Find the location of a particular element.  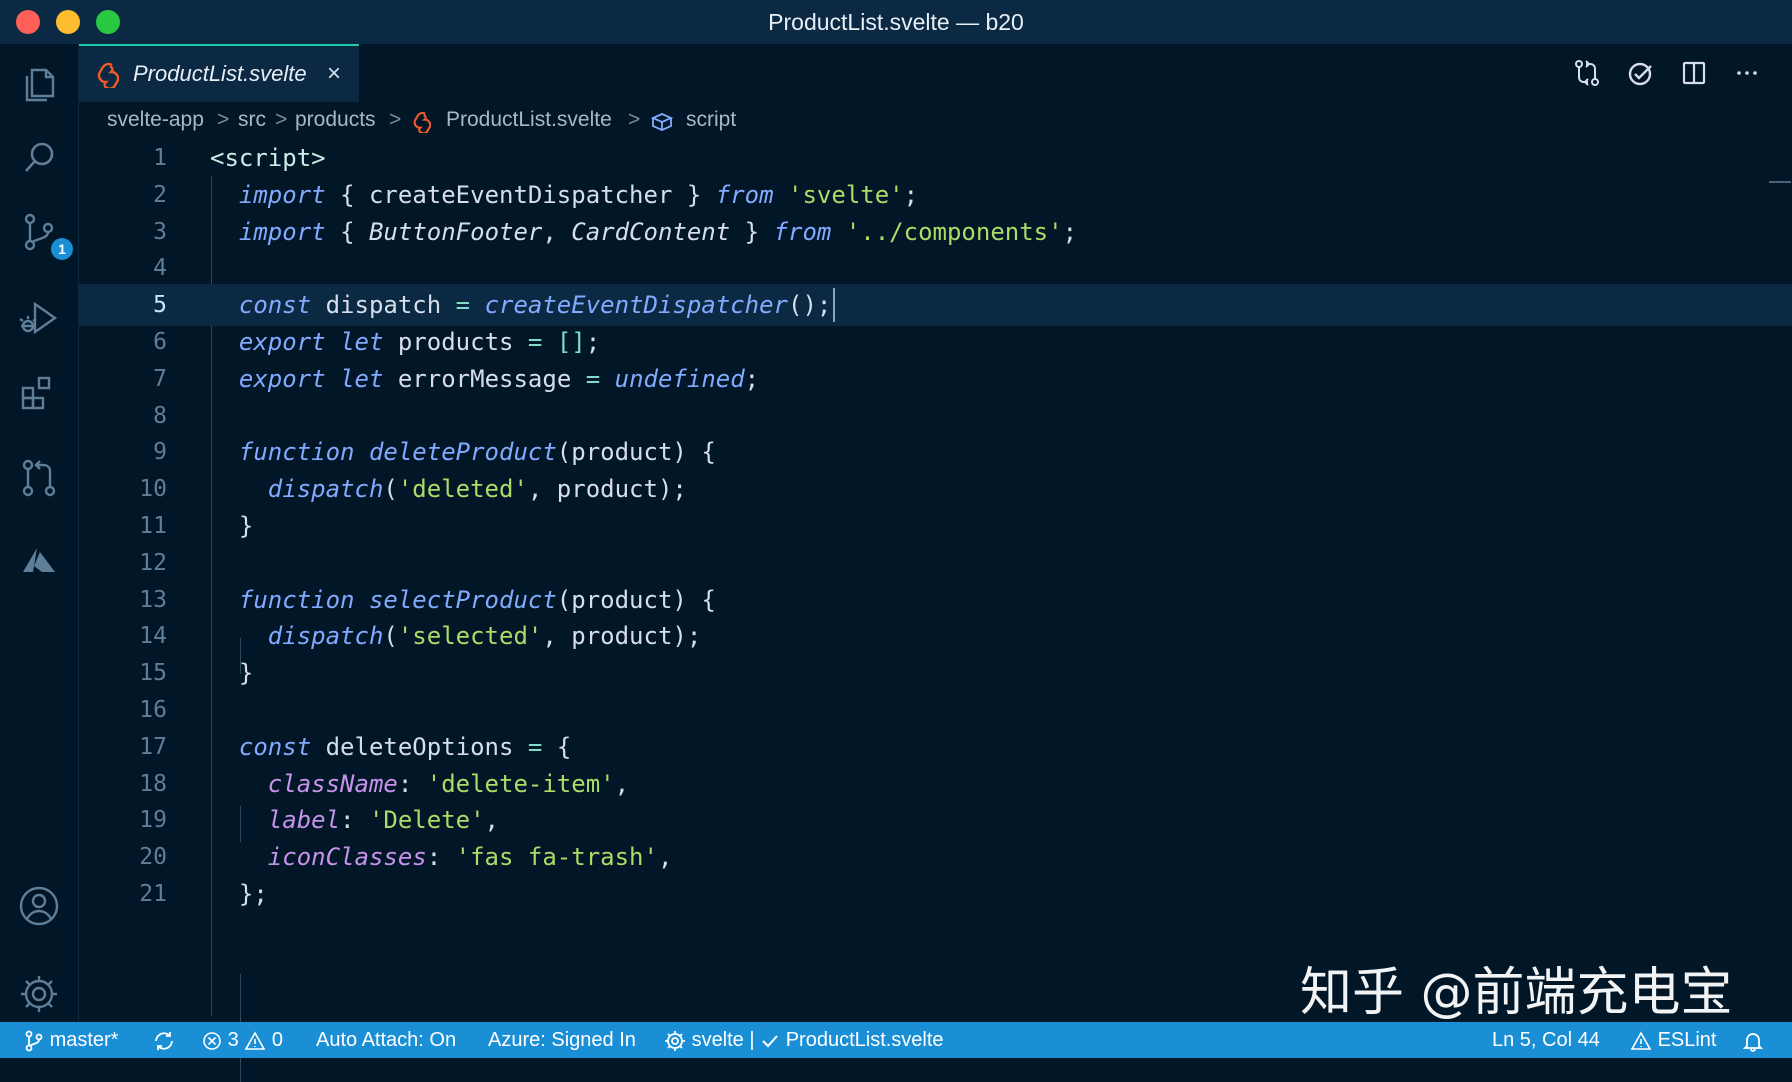

warning-count: 0 is located at coordinates (277, 1040).